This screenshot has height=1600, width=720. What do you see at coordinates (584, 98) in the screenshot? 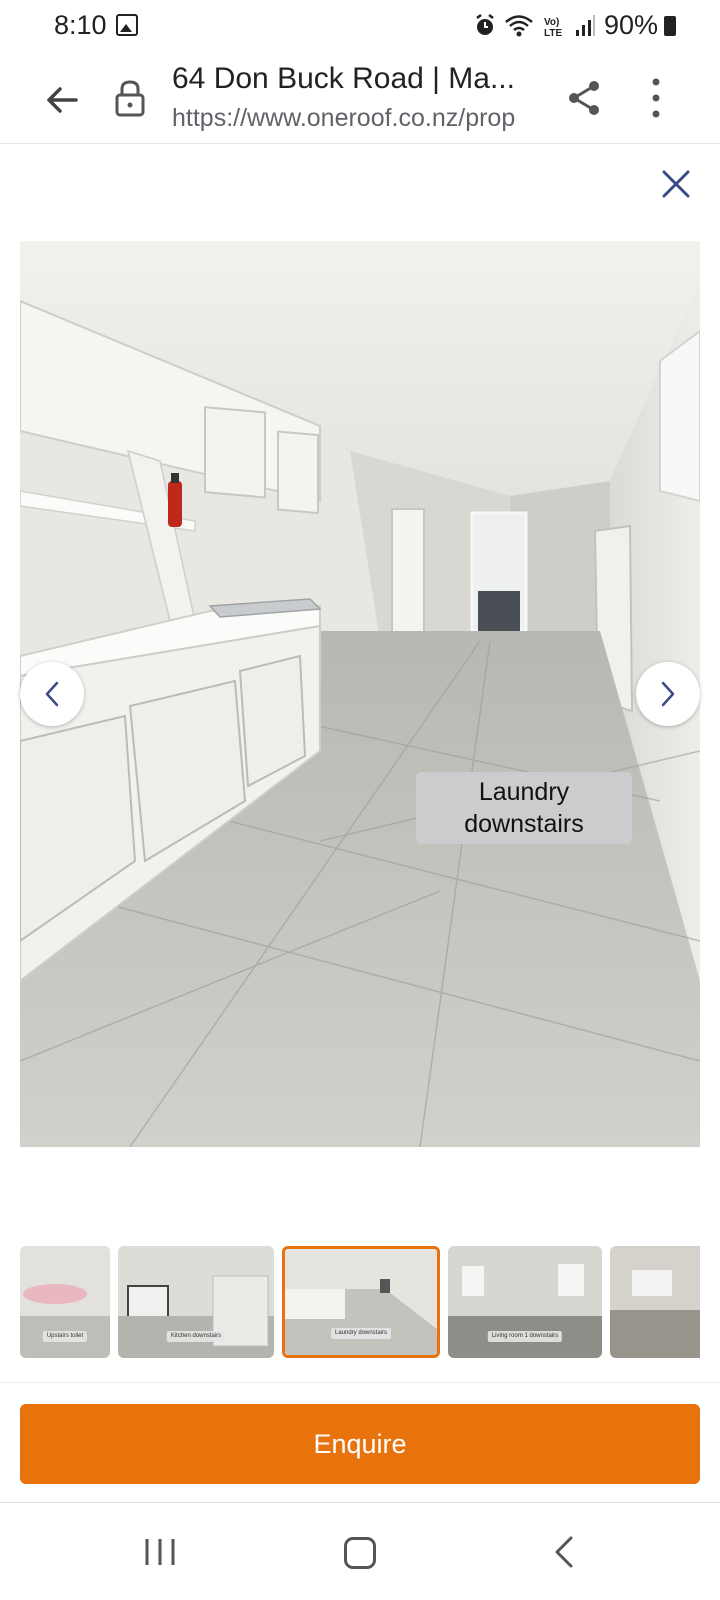
I see `share-icon` at bounding box center [584, 98].